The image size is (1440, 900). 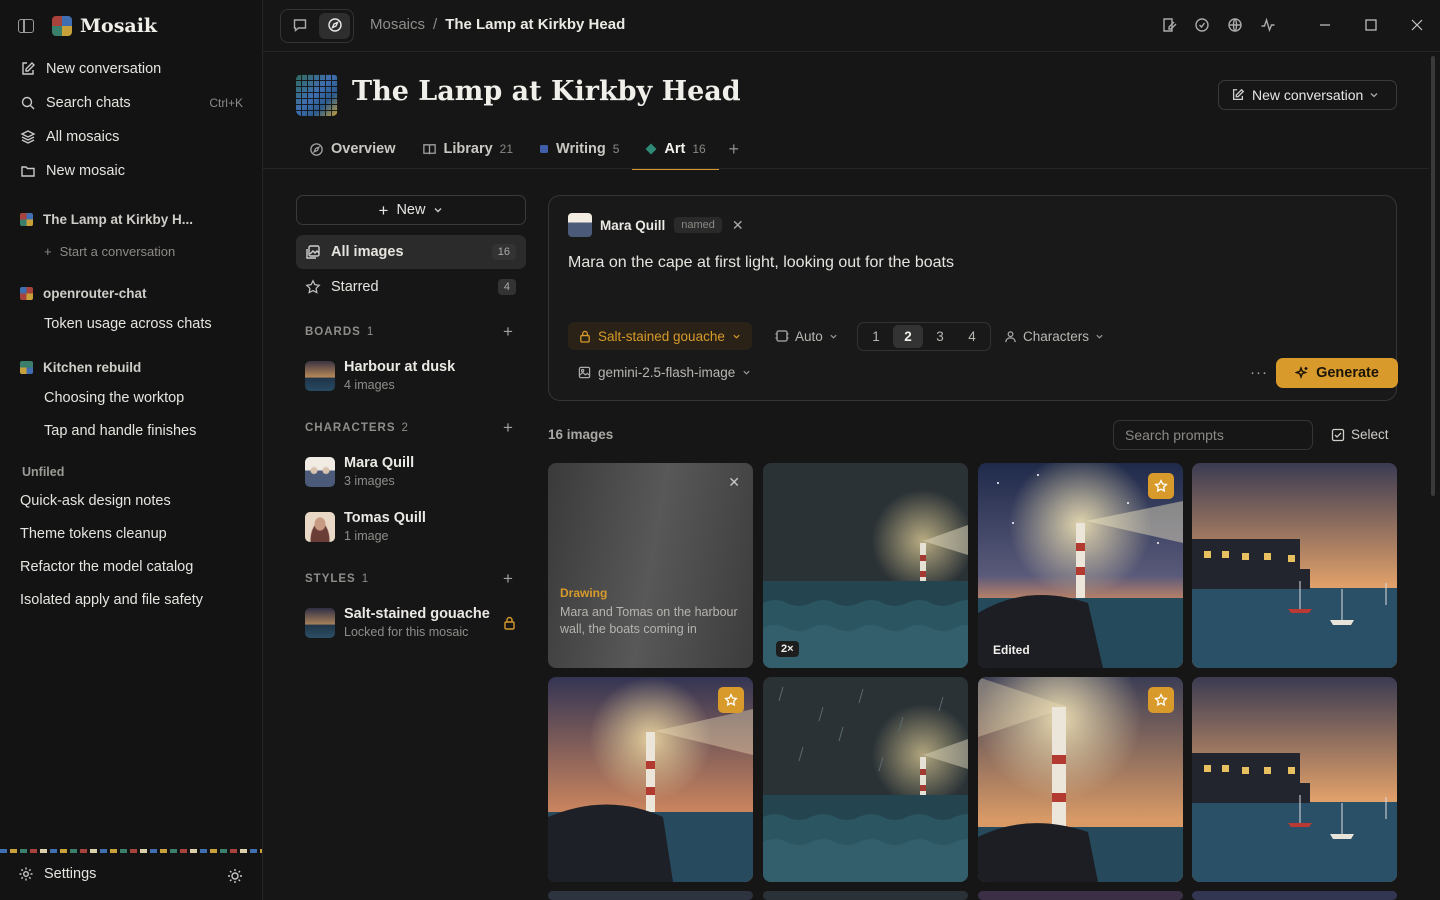 What do you see at coordinates (359, 471) in the screenshot?
I see `character-item: Mara Quill 3 images` at bounding box center [359, 471].